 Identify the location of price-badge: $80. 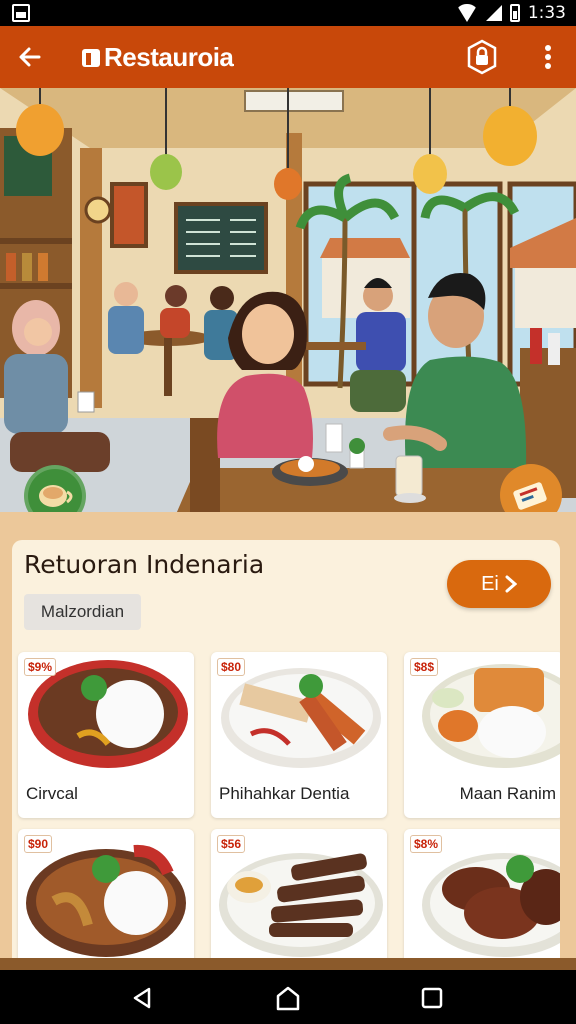
(231, 667).